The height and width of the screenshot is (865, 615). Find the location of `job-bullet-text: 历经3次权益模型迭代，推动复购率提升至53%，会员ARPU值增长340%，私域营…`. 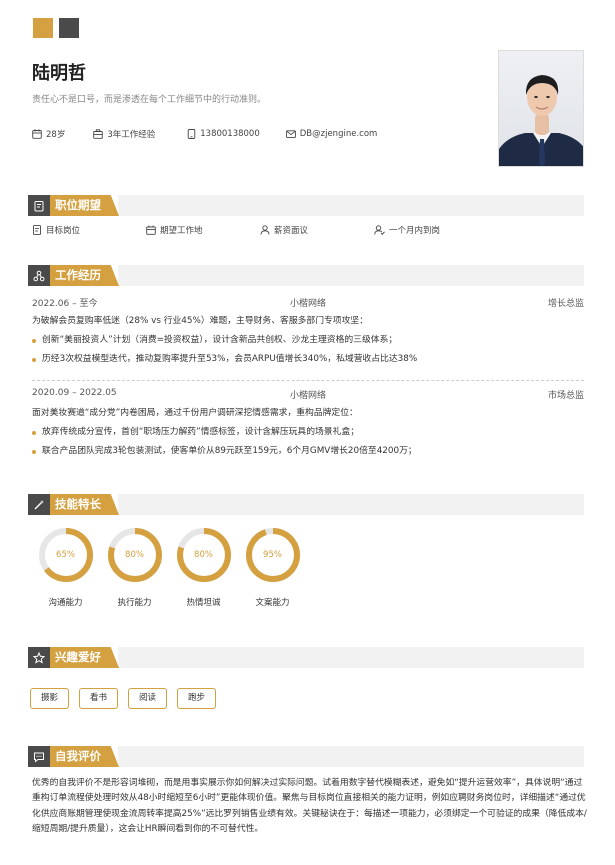

job-bullet-text: 历经3次权益模型迭代，推动复购率提升至53%，会员ARPU值增长340%，私域营… is located at coordinates (230, 359).